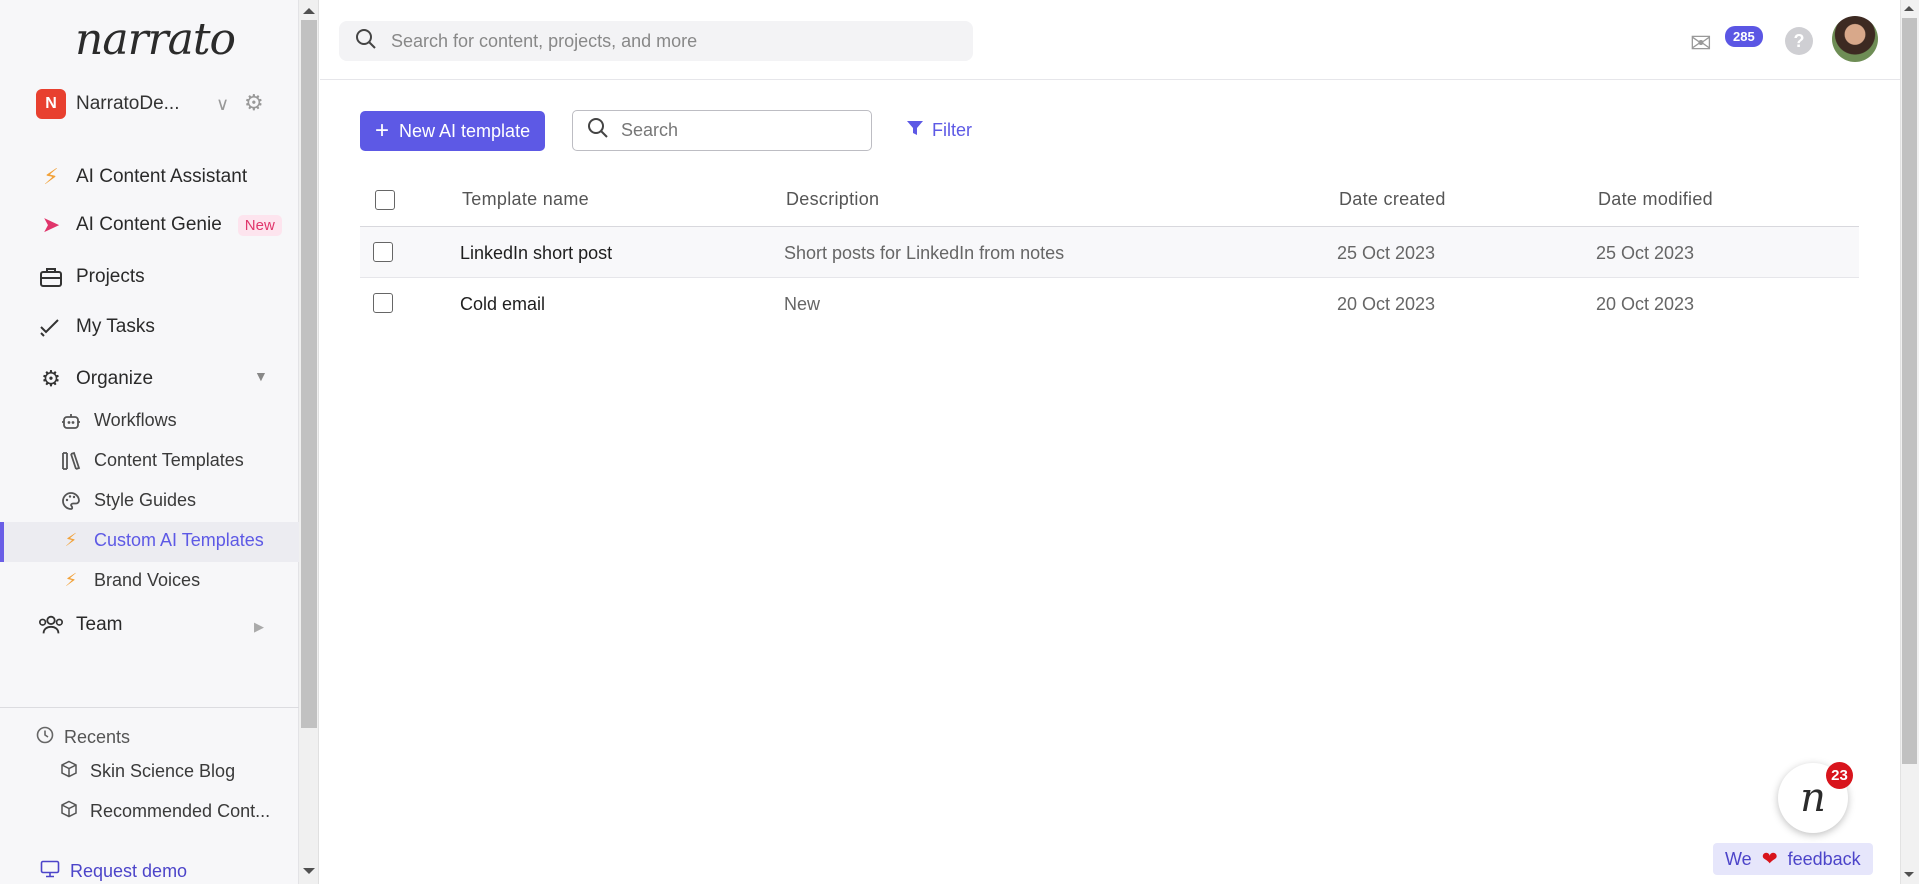 This screenshot has height=884, width=1919. I want to click on template-name: Cold email, so click(502, 304).